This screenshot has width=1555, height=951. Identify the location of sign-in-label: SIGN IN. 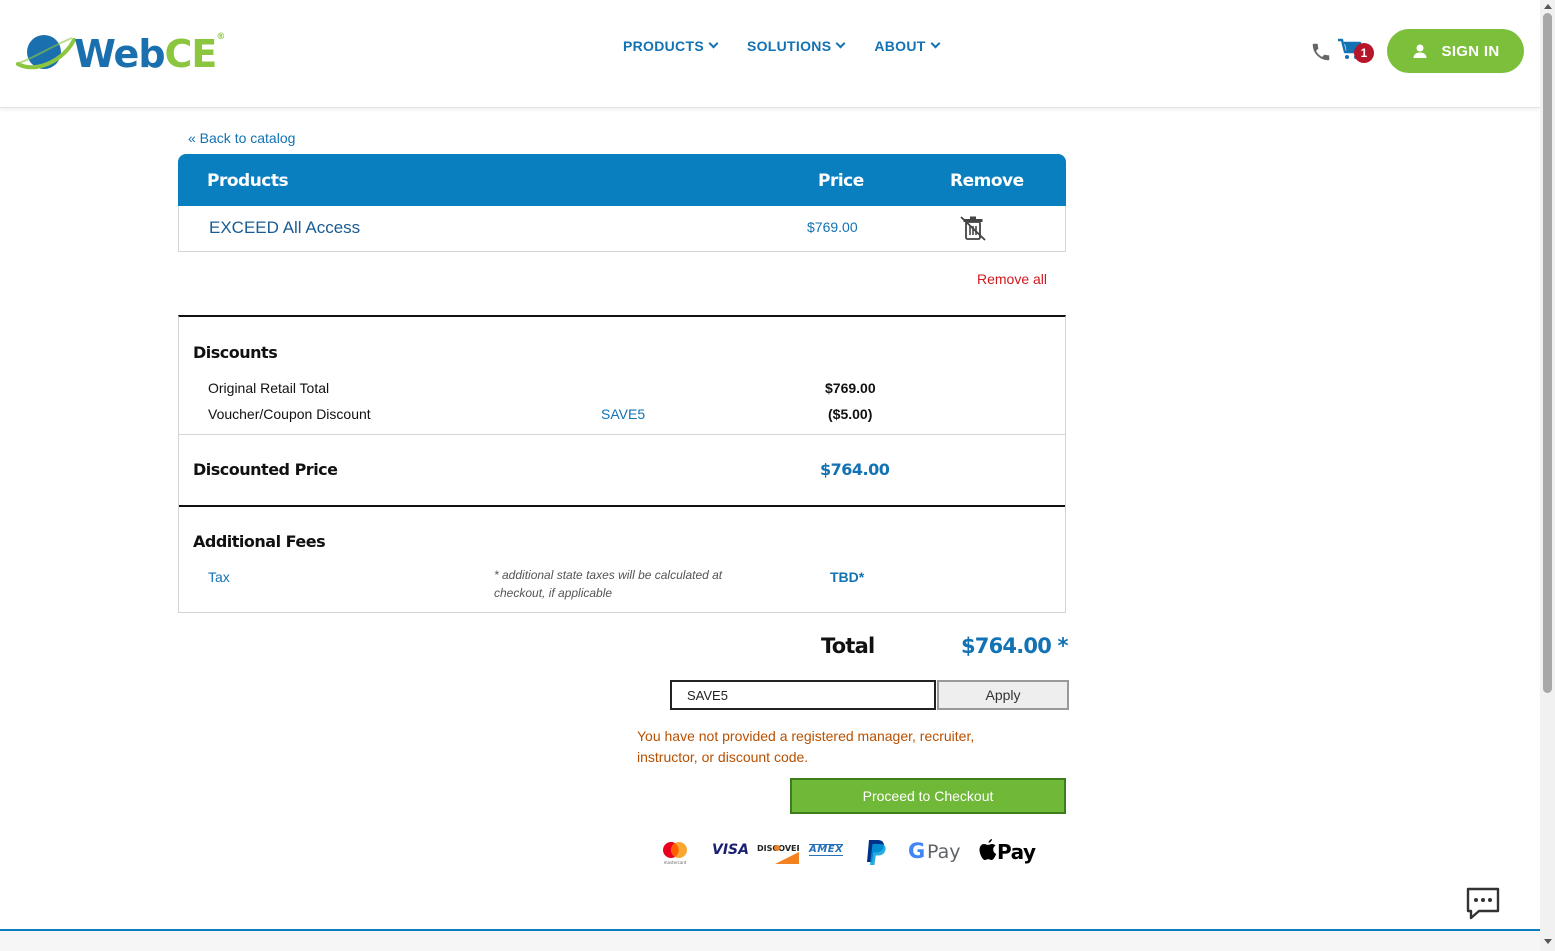
(1470, 51).